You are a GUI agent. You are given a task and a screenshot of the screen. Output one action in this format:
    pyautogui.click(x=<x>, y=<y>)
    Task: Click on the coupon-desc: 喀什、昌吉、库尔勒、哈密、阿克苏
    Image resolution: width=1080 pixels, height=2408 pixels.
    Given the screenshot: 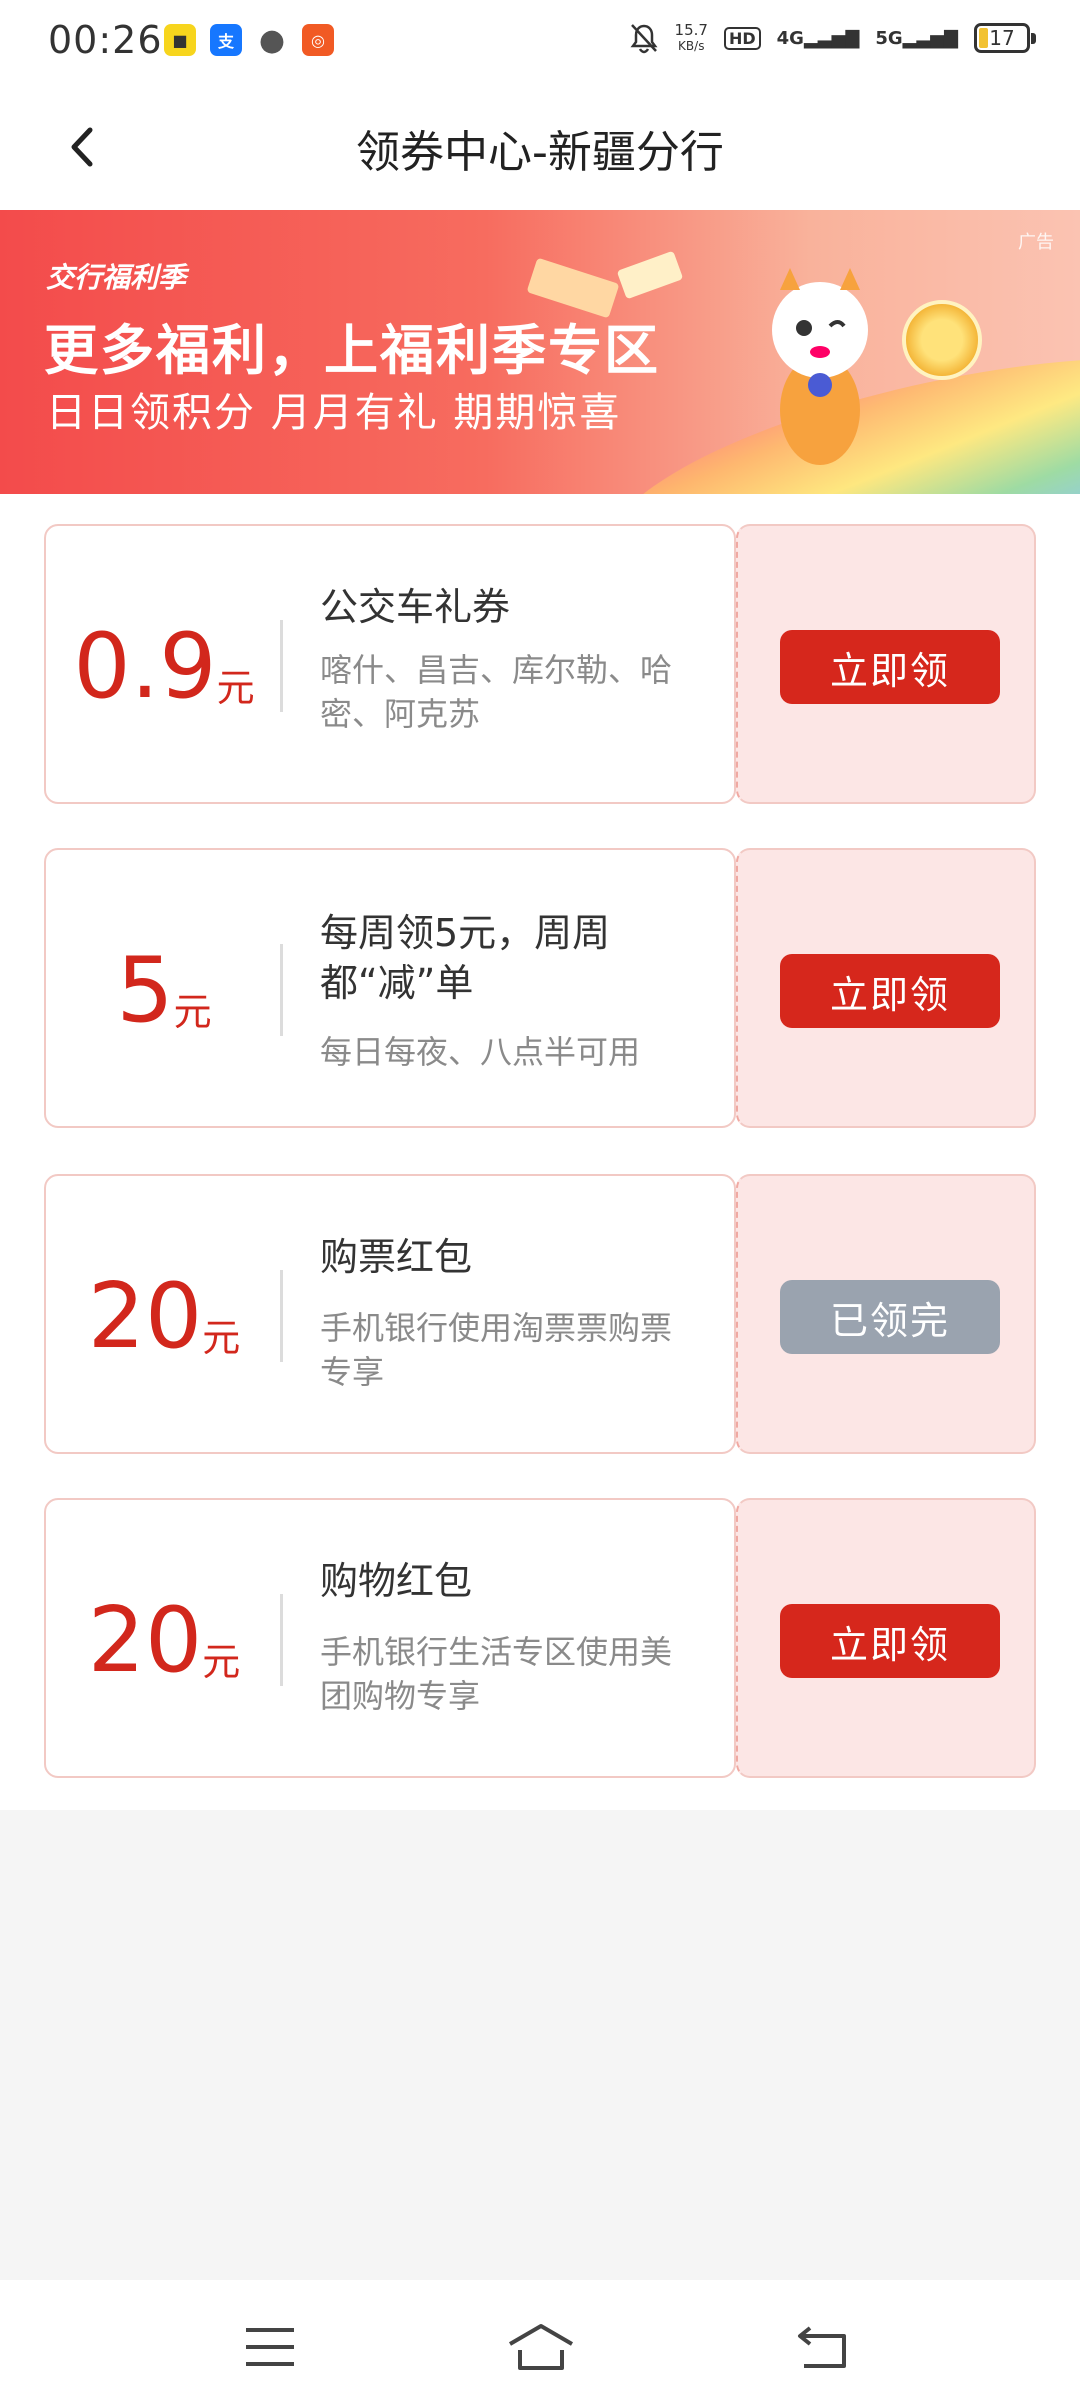 What is the action you would take?
    pyautogui.click(x=496, y=692)
    